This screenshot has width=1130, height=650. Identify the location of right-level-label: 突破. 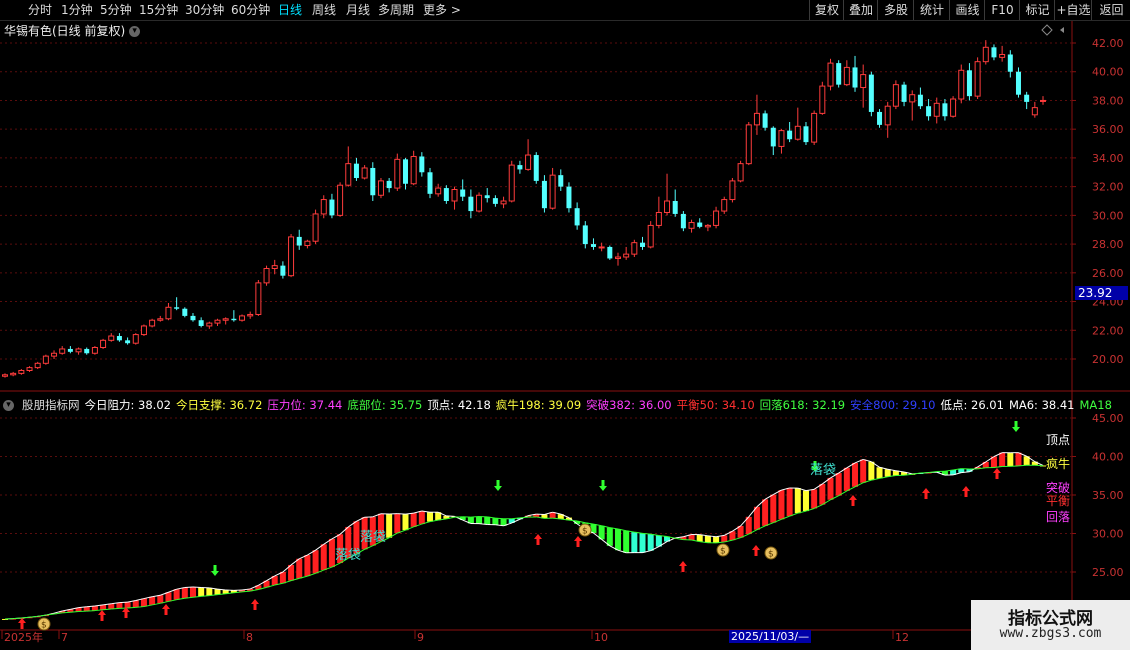
(1058, 487).